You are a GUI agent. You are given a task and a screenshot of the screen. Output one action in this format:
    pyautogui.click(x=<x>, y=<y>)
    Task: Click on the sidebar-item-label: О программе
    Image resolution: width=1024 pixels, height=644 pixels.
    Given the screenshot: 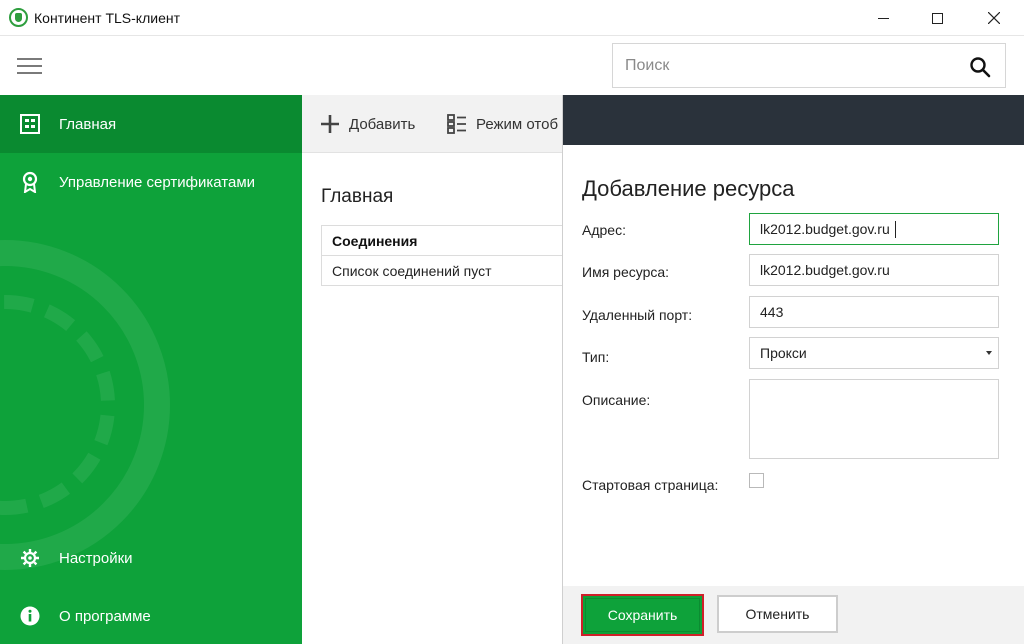 What is the action you would take?
    pyautogui.click(x=105, y=616)
    